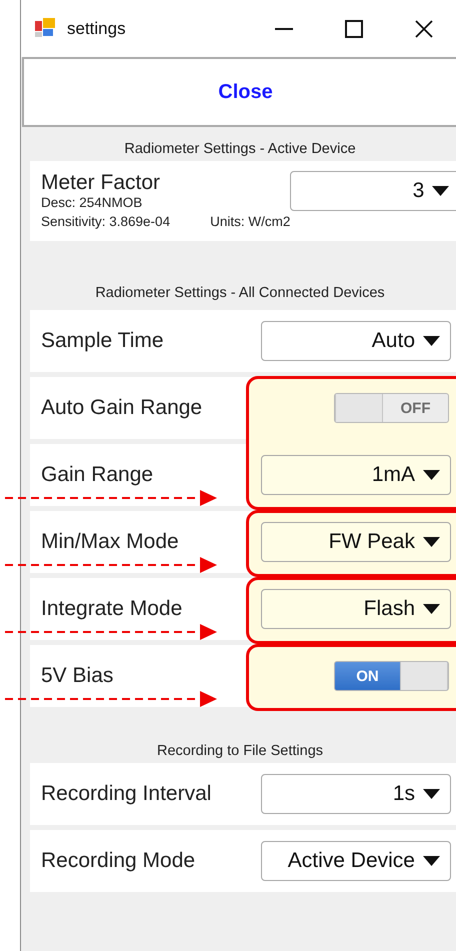  What do you see at coordinates (126, 794) in the screenshot?
I see `setting-label: Recording Interval` at bounding box center [126, 794].